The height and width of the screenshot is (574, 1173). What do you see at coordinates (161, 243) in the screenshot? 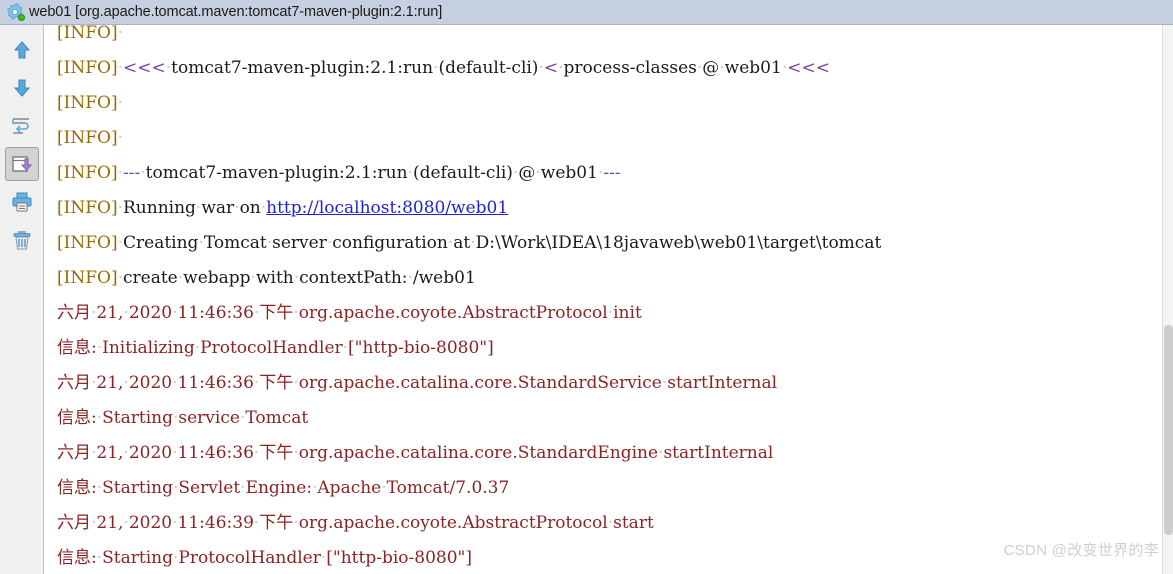
I see `console-text-segment: Creating` at bounding box center [161, 243].